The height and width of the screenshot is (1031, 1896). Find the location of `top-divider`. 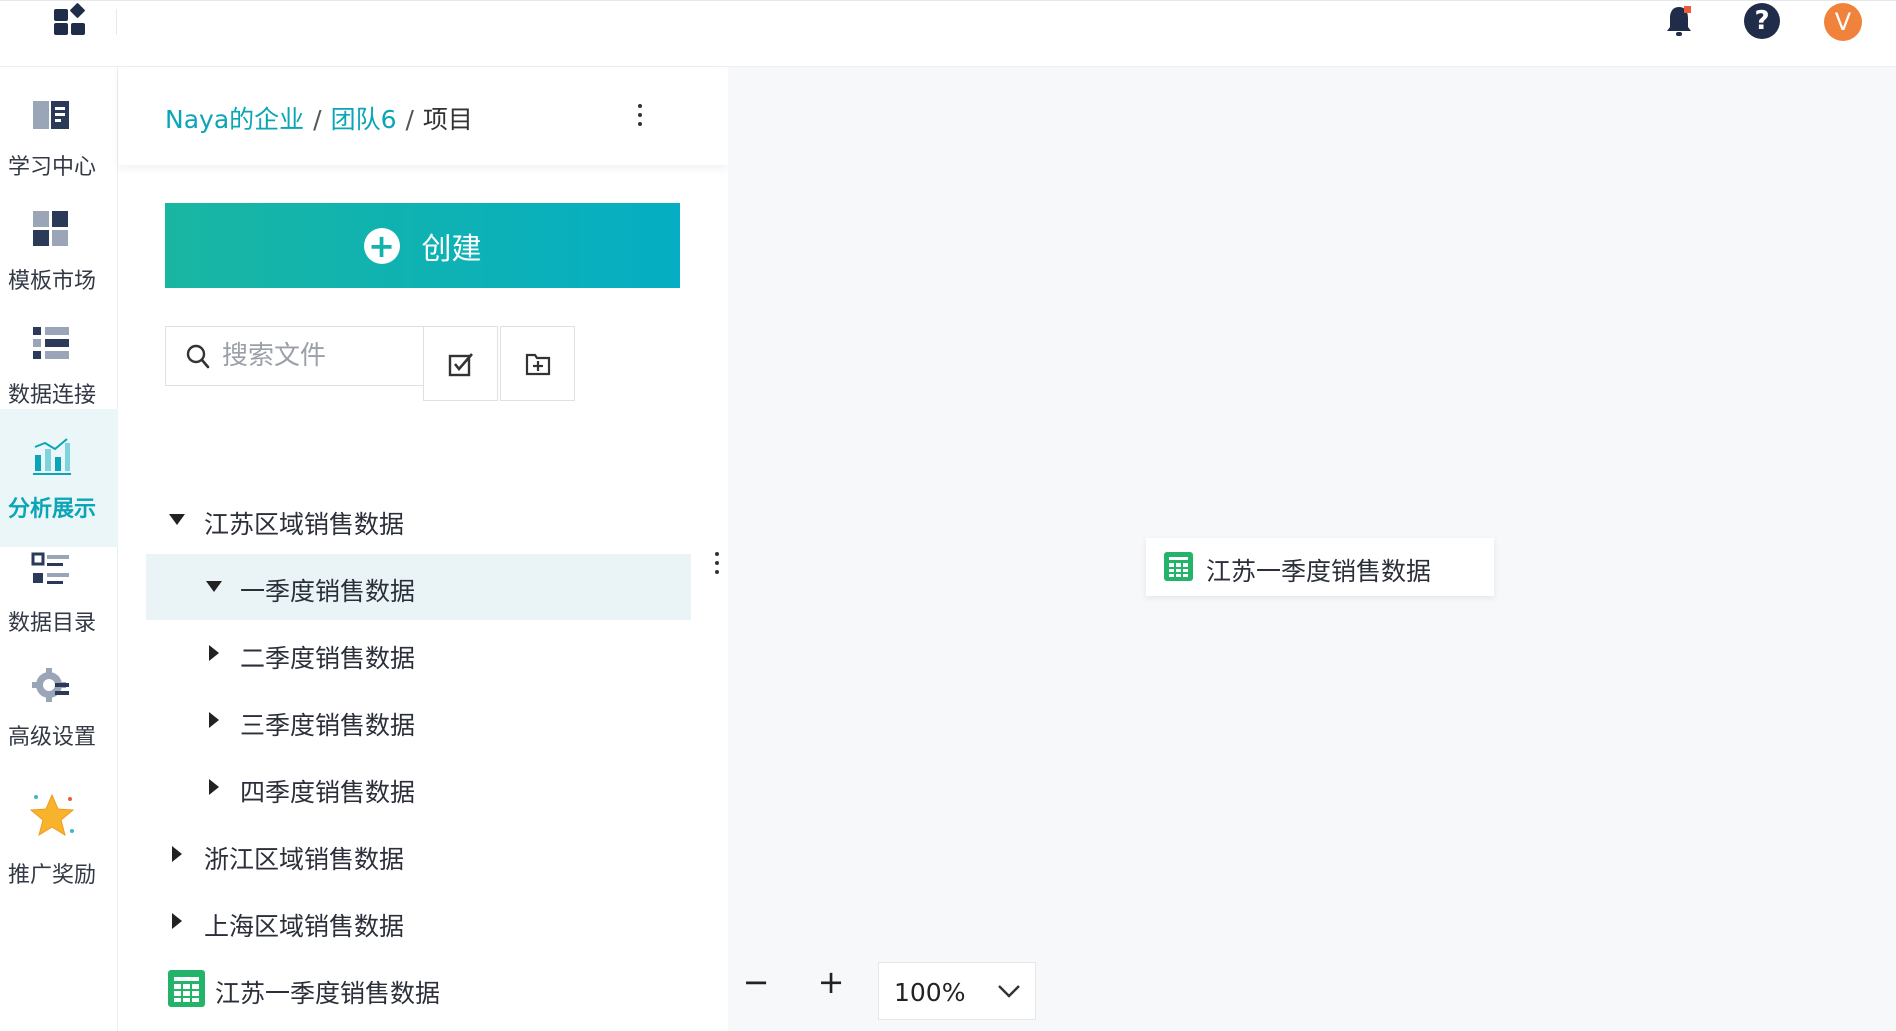

top-divider is located at coordinates (116, 22).